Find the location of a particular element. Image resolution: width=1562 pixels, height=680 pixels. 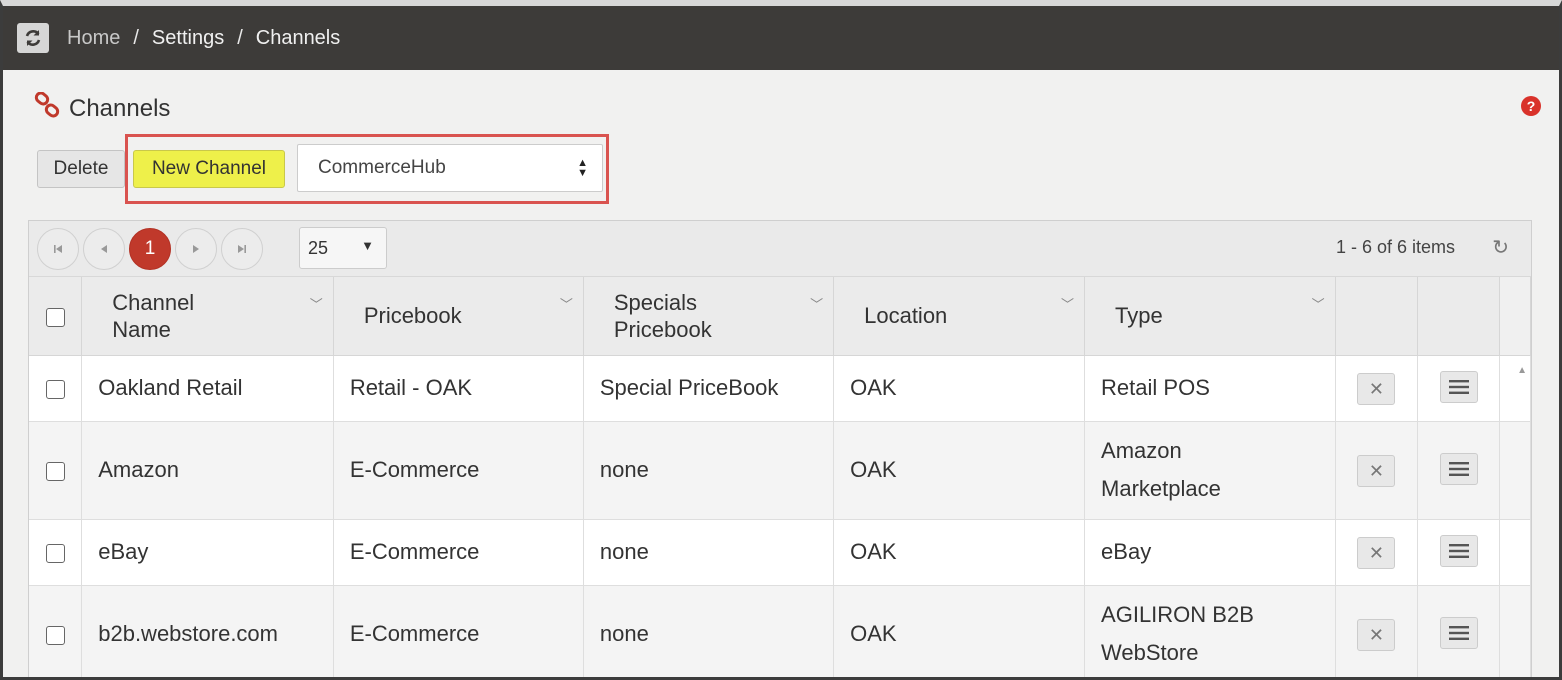

caret-down-icon: ▼ is located at coordinates (367, 245).